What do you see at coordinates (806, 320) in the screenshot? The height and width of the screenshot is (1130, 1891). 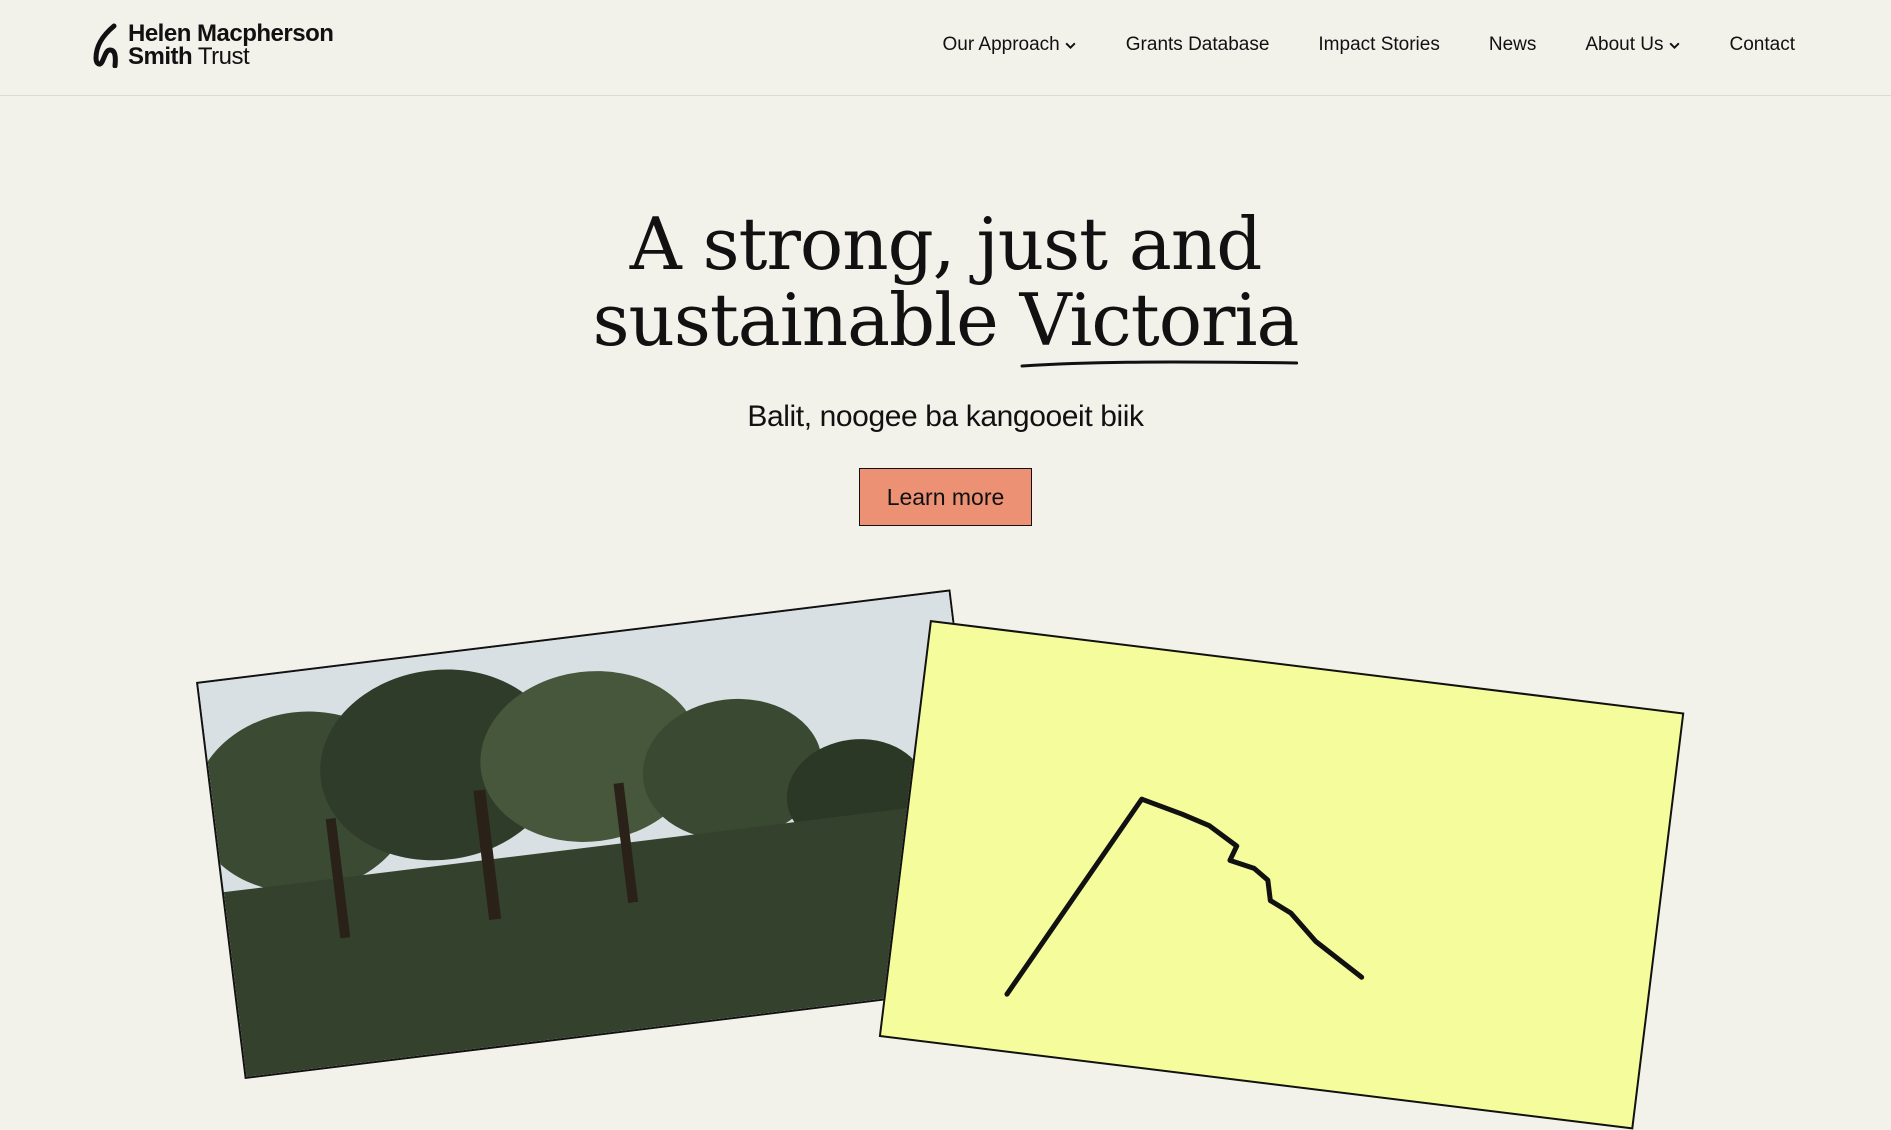 I see `headline-line2-plain: sustainable` at bounding box center [806, 320].